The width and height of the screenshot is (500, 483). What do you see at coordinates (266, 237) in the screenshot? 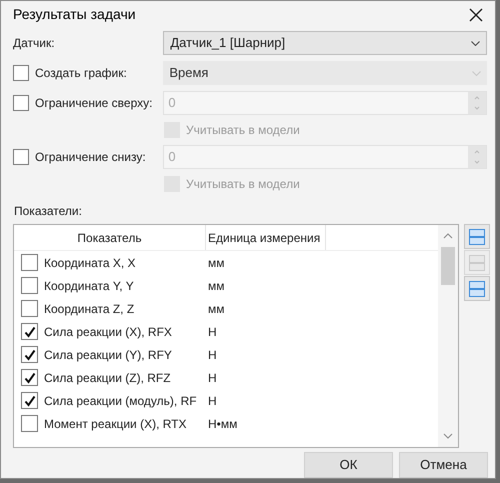
I see `column-header: Единица измерения` at bounding box center [266, 237].